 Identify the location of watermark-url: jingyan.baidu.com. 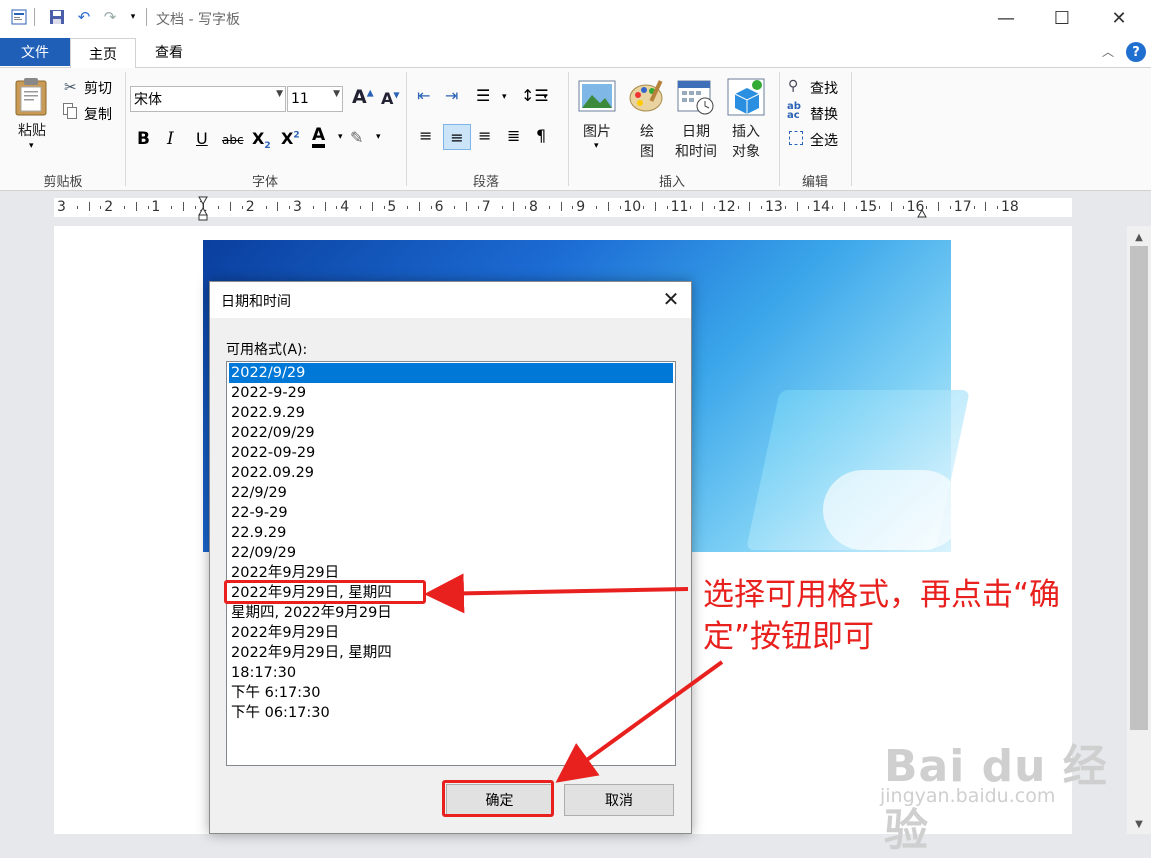
(968, 796).